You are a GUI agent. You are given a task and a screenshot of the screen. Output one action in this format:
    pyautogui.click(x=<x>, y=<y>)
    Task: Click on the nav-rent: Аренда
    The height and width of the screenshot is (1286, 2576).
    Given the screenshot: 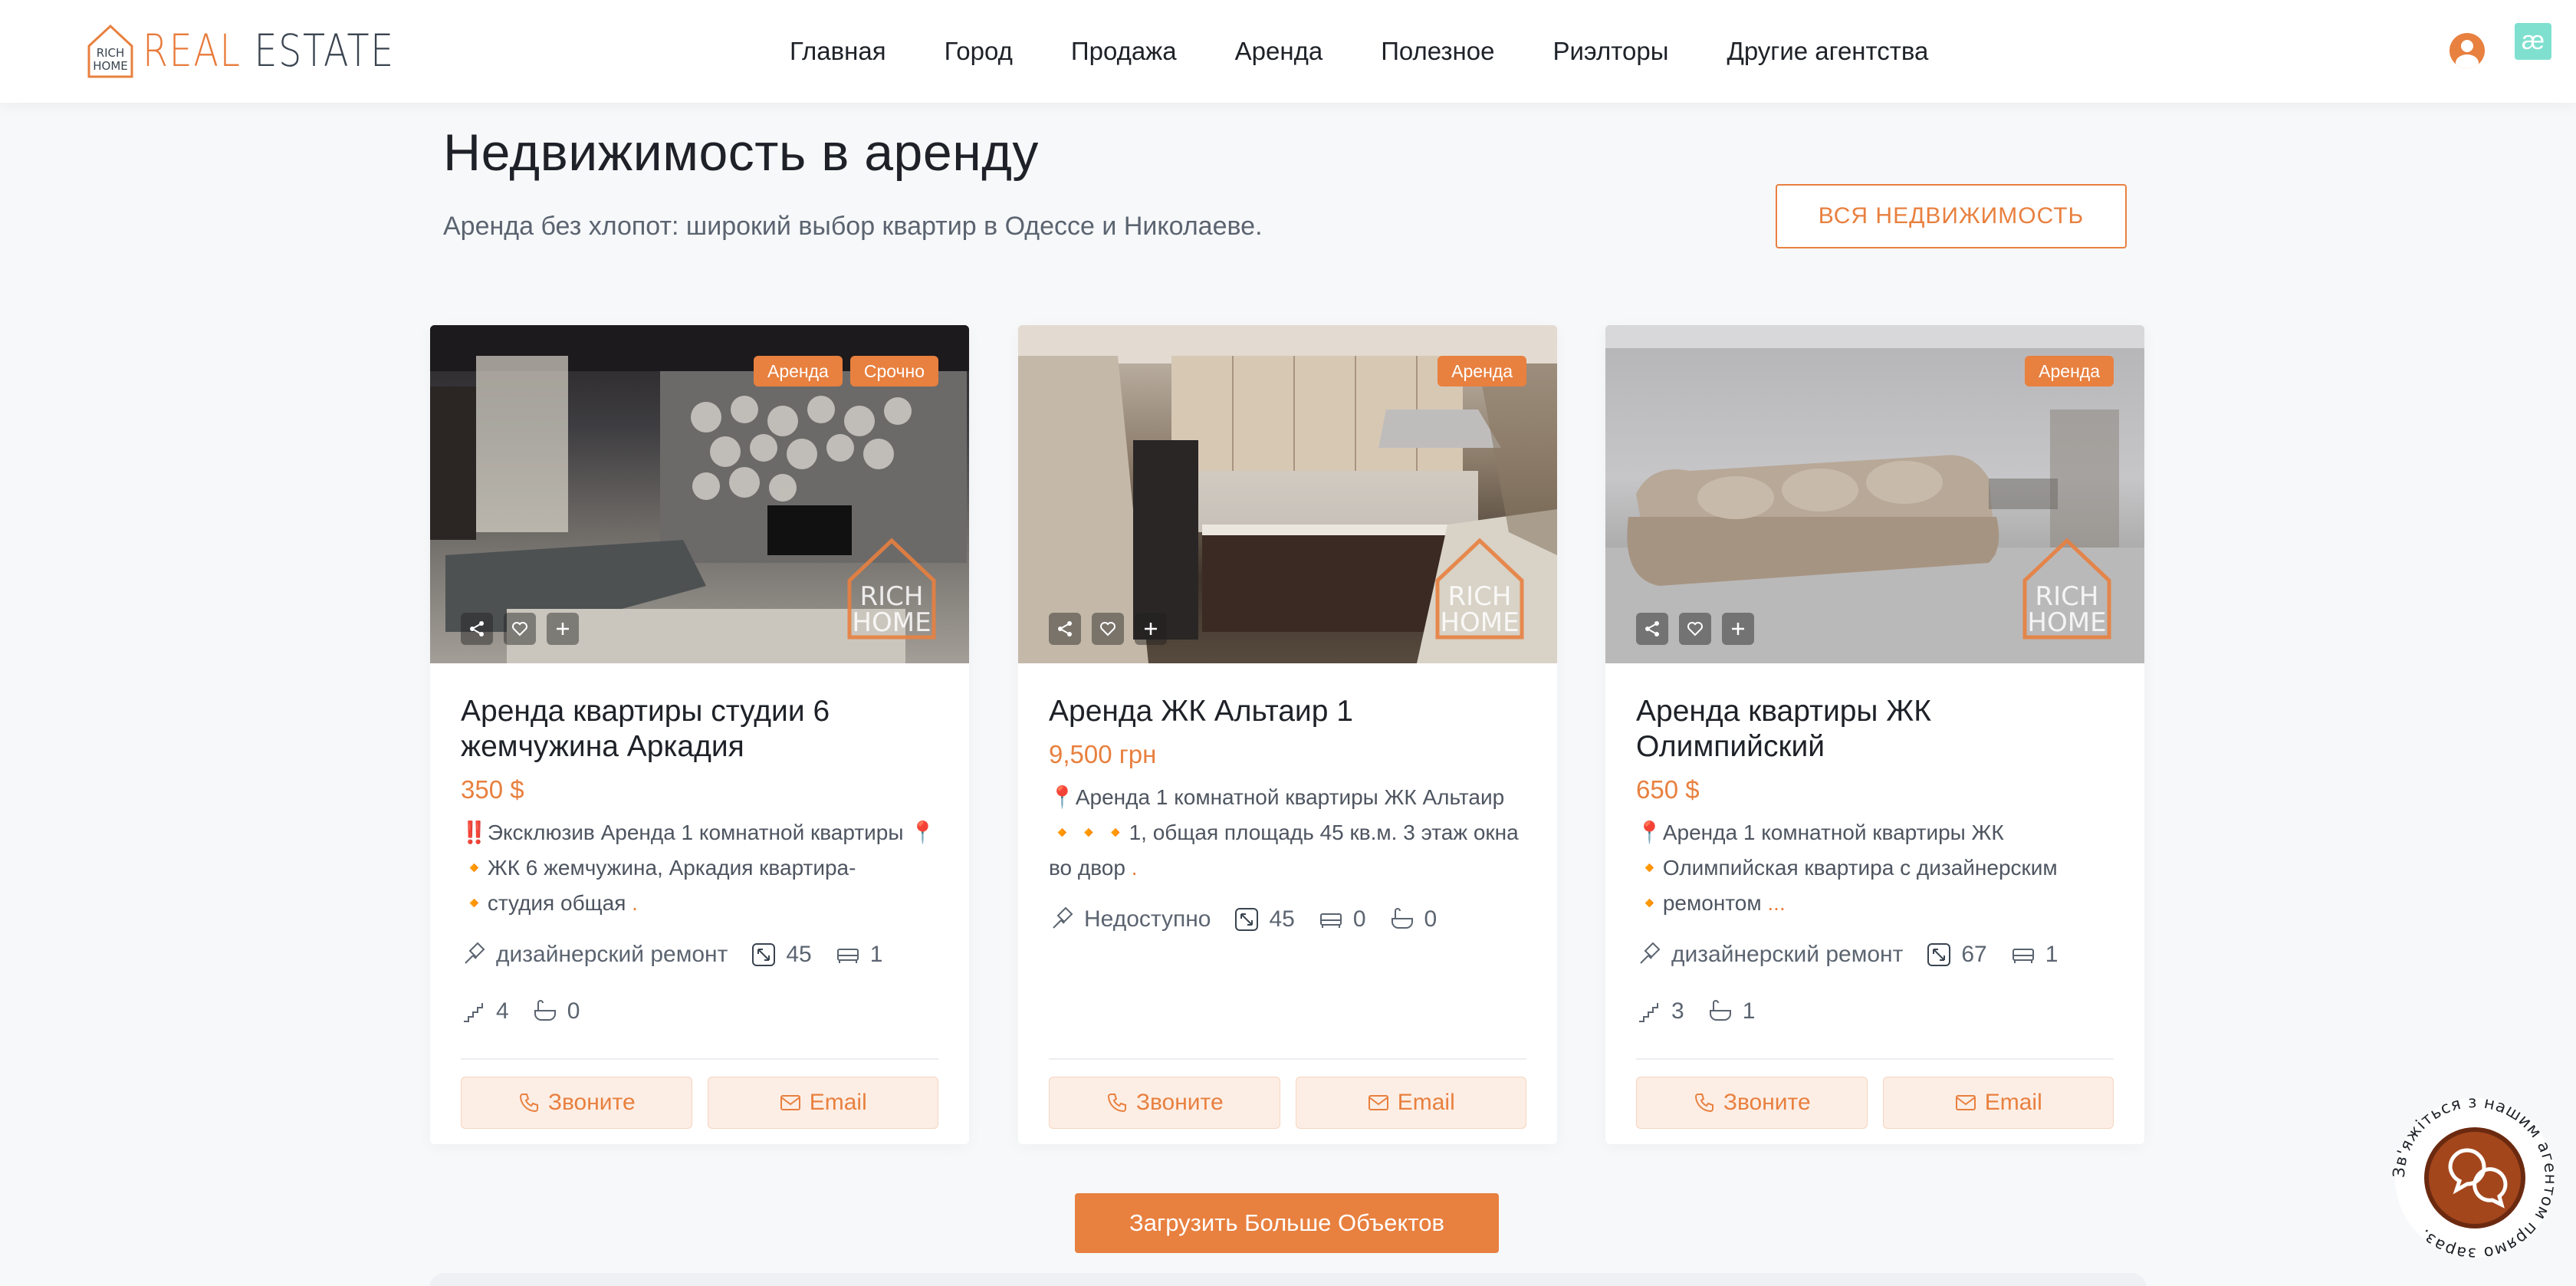 What is the action you would take?
    pyautogui.click(x=1279, y=51)
    